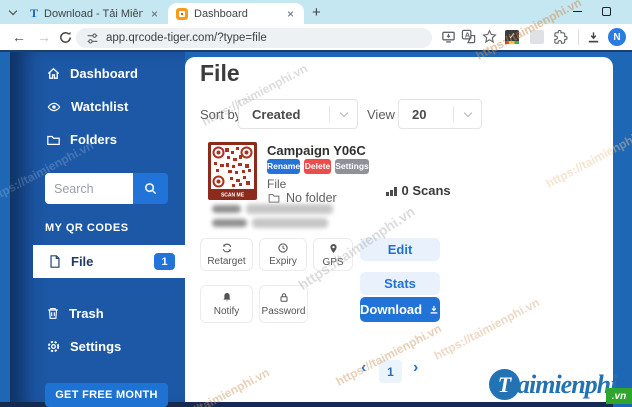 The image size is (632, 407). What do you see at coordinates (283, 254) in the screenshot?
I see `expiry-button: Expiry` at bounding box center [283, 254].